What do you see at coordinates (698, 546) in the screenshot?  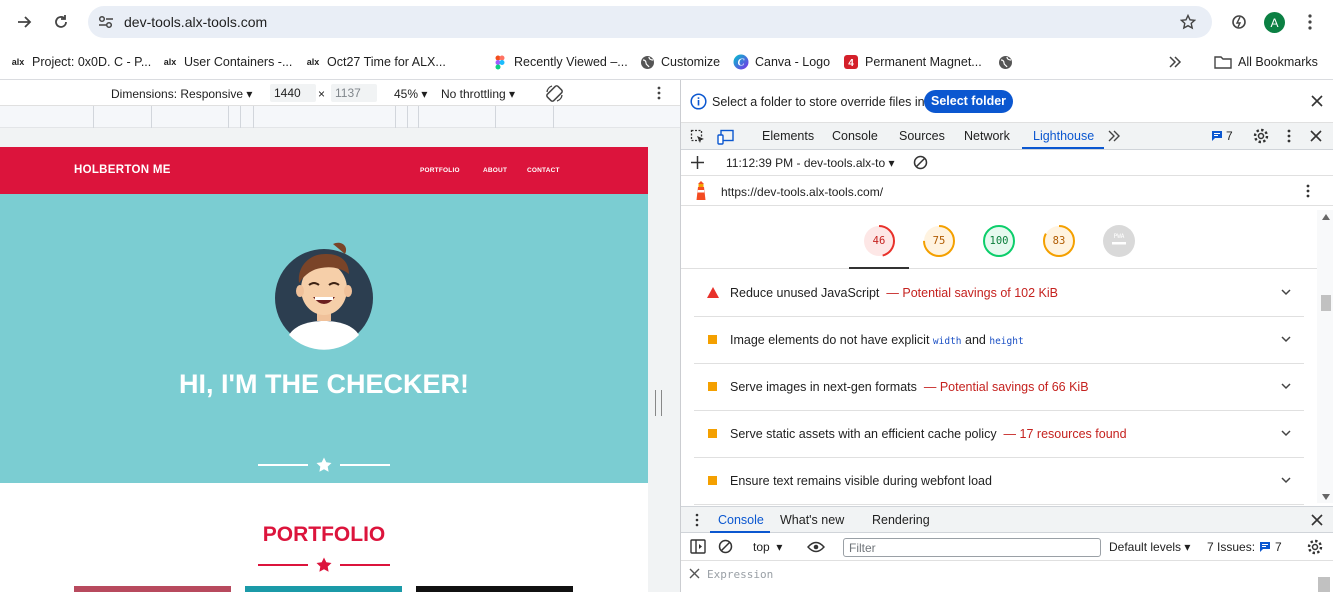 I see `sidebar-toggle-icon` at bounding box center [698, 546].